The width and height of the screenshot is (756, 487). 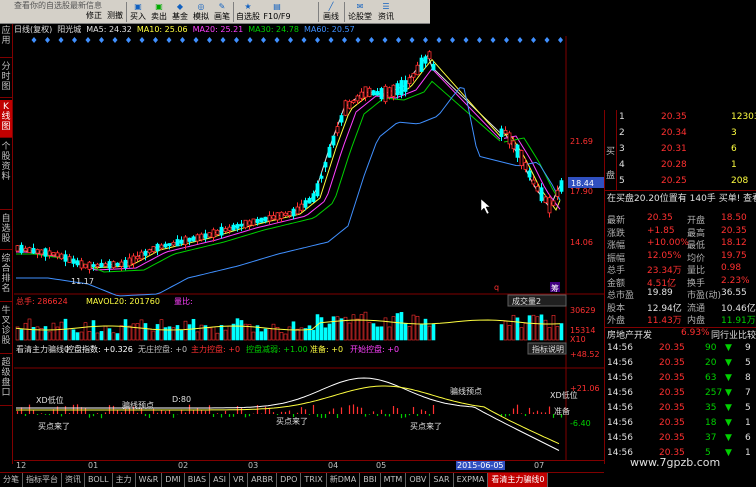 I want to click on draw-line-button: ╱ 画线, so click(x=331, y=12).